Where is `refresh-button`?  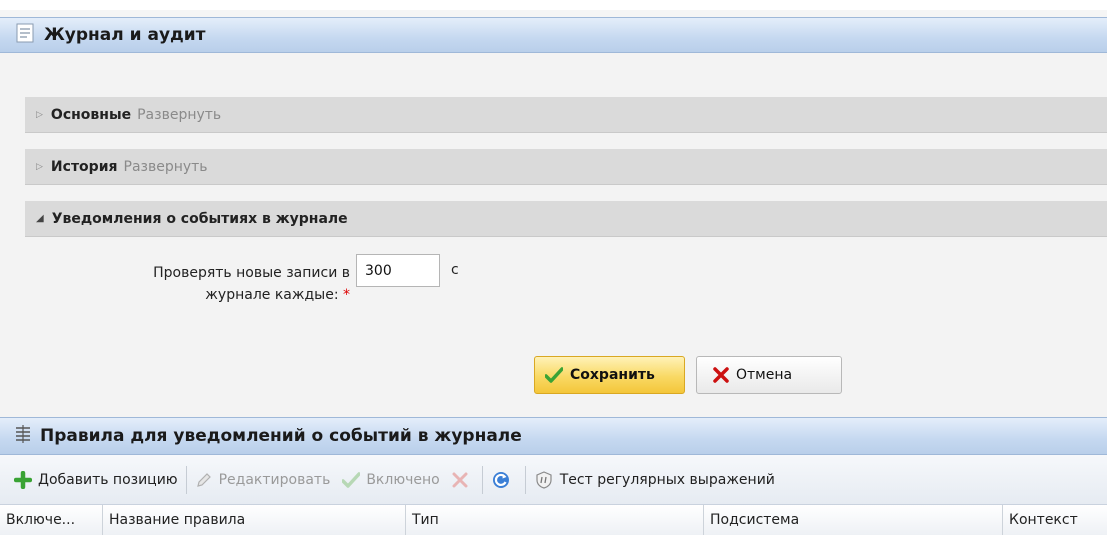
refresh-button is located at coordinates (504, 480).